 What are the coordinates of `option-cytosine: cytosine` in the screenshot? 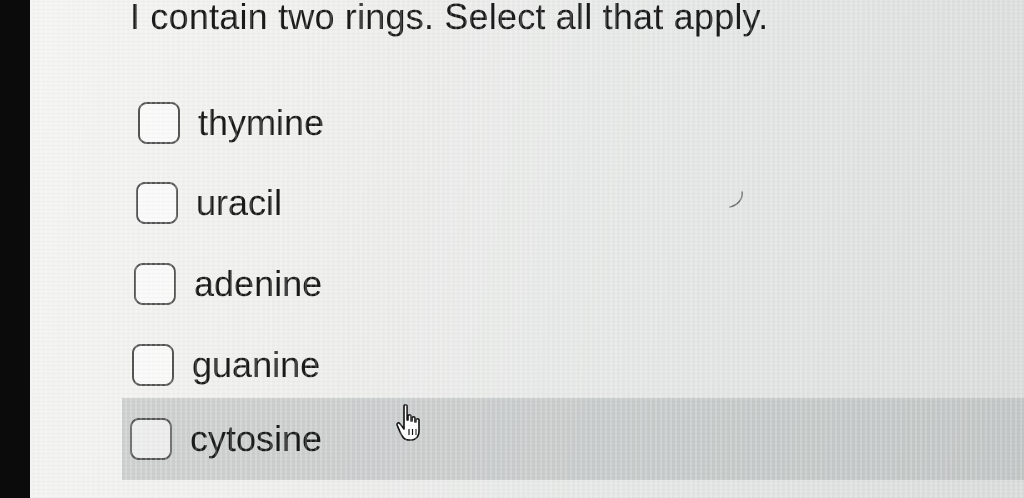 It's located at (573, 439).